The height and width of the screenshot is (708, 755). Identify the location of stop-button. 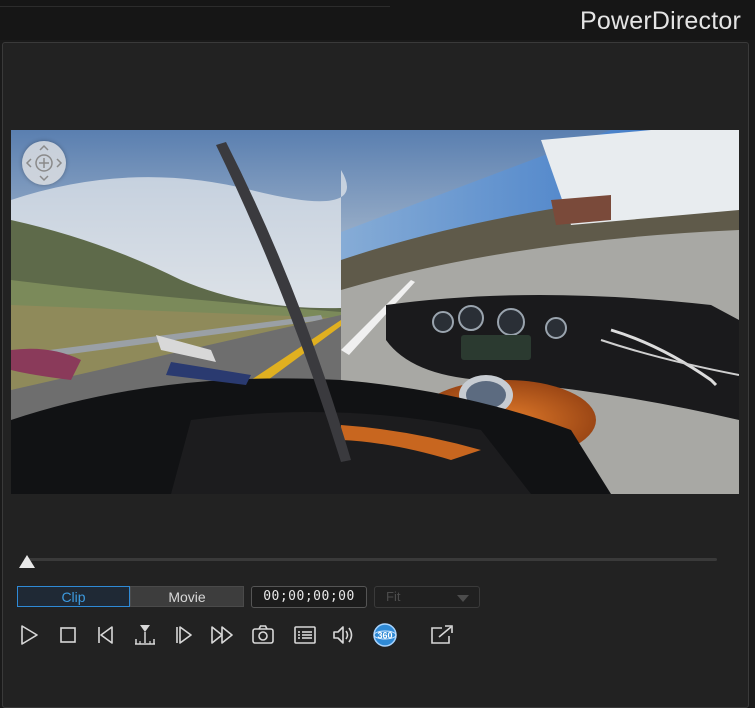
(68, 635).